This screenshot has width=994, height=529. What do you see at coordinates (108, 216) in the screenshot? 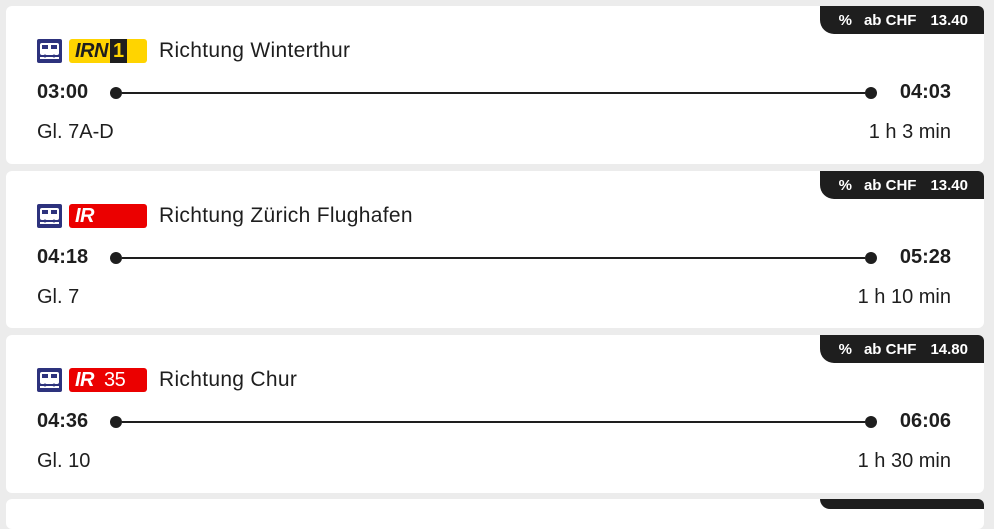
I see `product-badge: IR` at bounding box center [108, 216].